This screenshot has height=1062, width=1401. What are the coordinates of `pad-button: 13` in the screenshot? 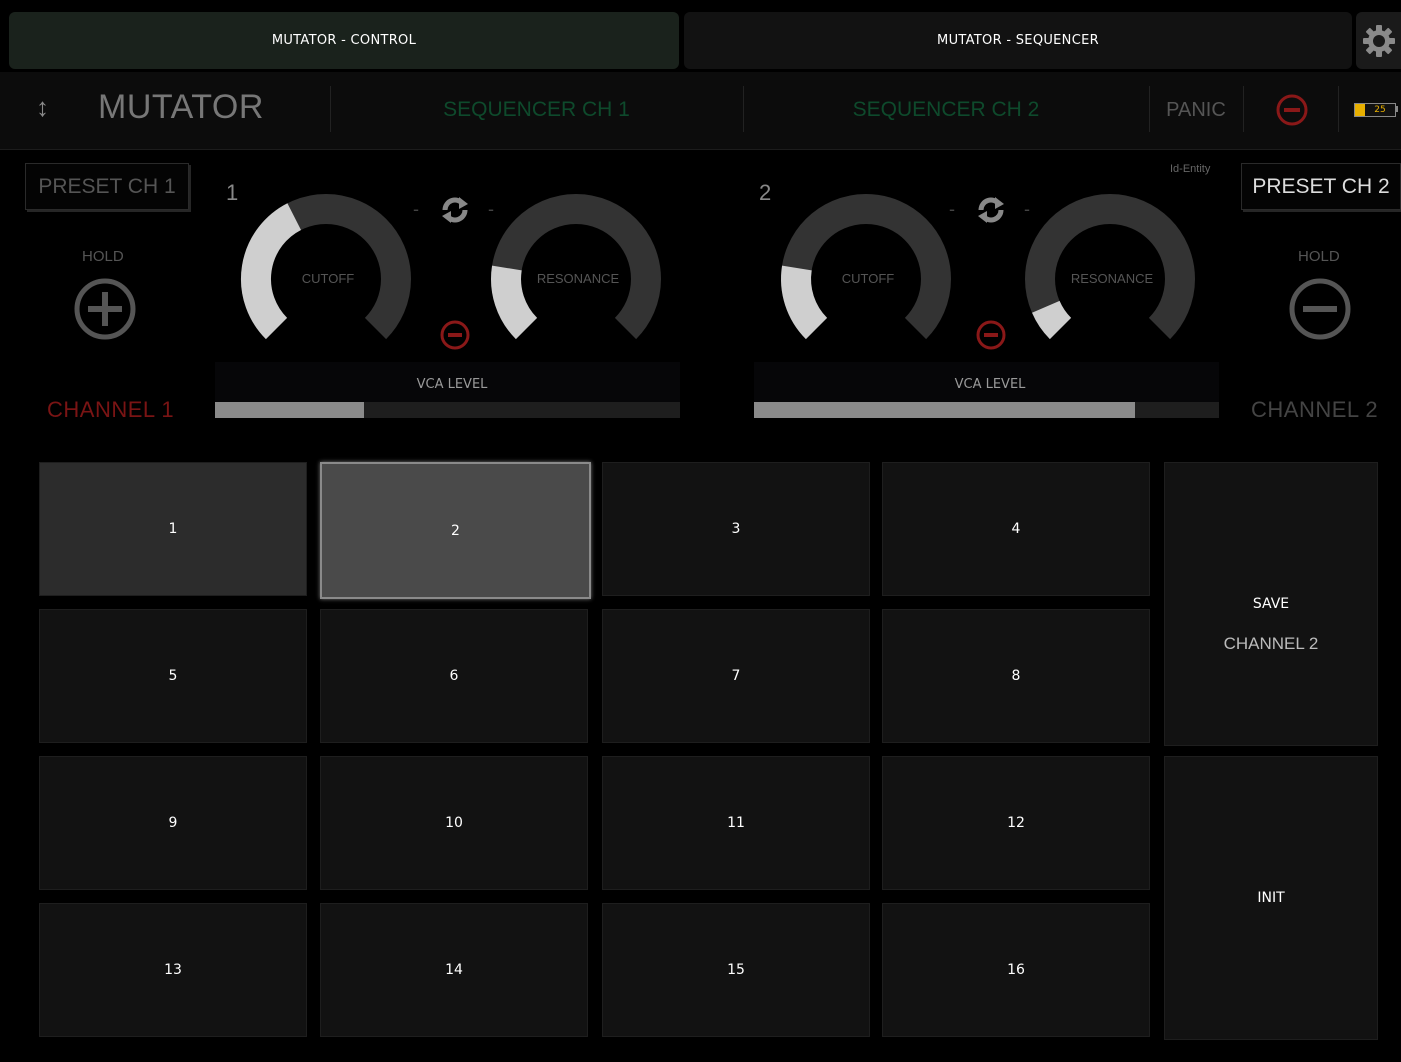 It's located at (173, 970).